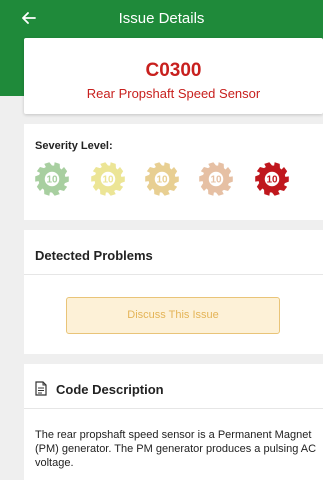 The image size is (323, 480). What do you see at coordinates (41, 388) in the screenshot?
I see `document-icon` at bounding box center [41, 388].